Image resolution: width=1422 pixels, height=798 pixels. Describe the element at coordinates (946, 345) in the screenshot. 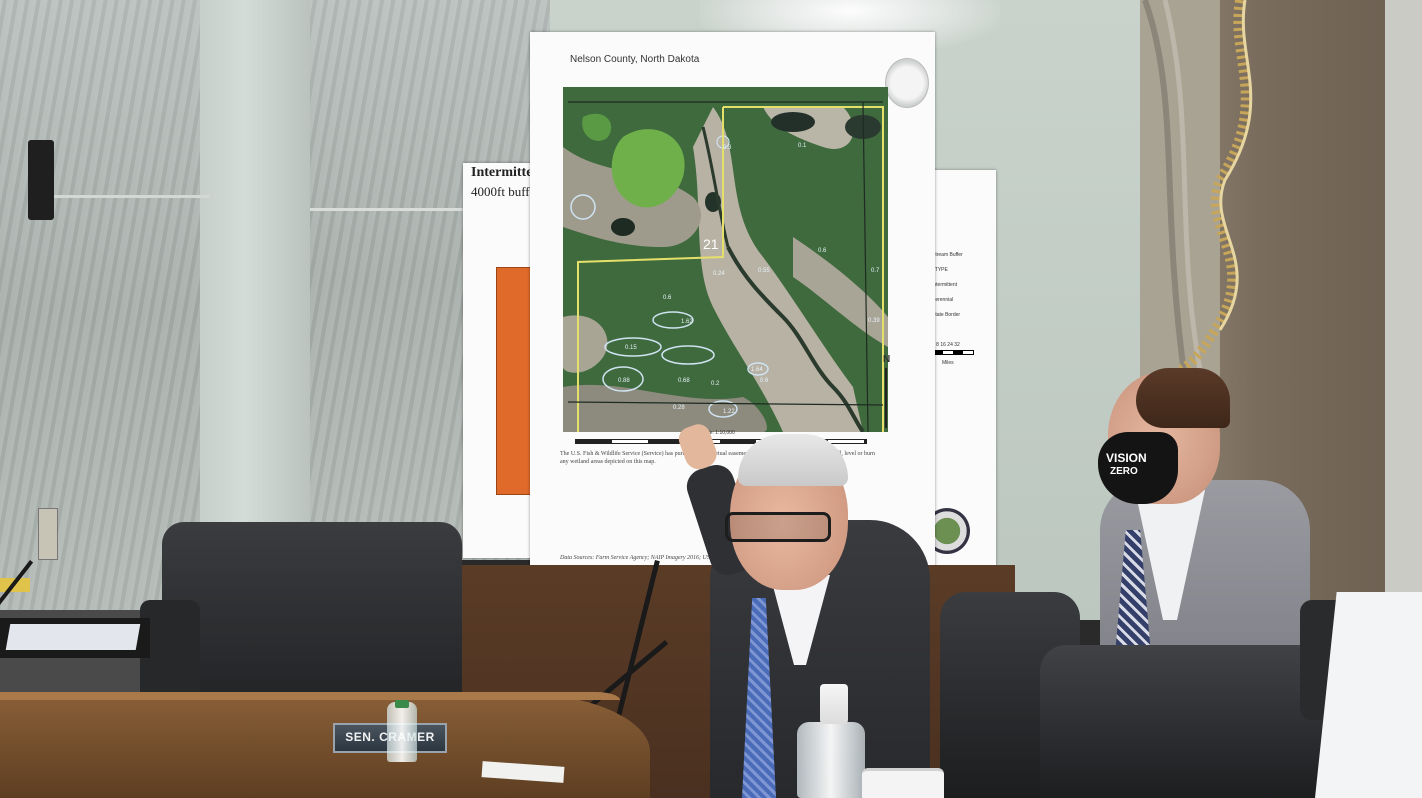

I see `scale-numbers: 0 8 16 24 32` at that location.